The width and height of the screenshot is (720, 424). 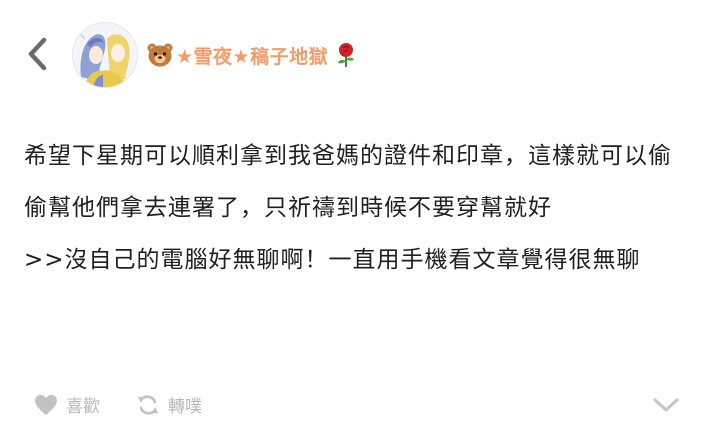 What do you see at coordinates (332, 260) in the screenshot?
I see `post-paragraph: >>沒自己的電腦好無聊啊！一直用手機看文章覺得很無聊` at bounding box center [332, 260].